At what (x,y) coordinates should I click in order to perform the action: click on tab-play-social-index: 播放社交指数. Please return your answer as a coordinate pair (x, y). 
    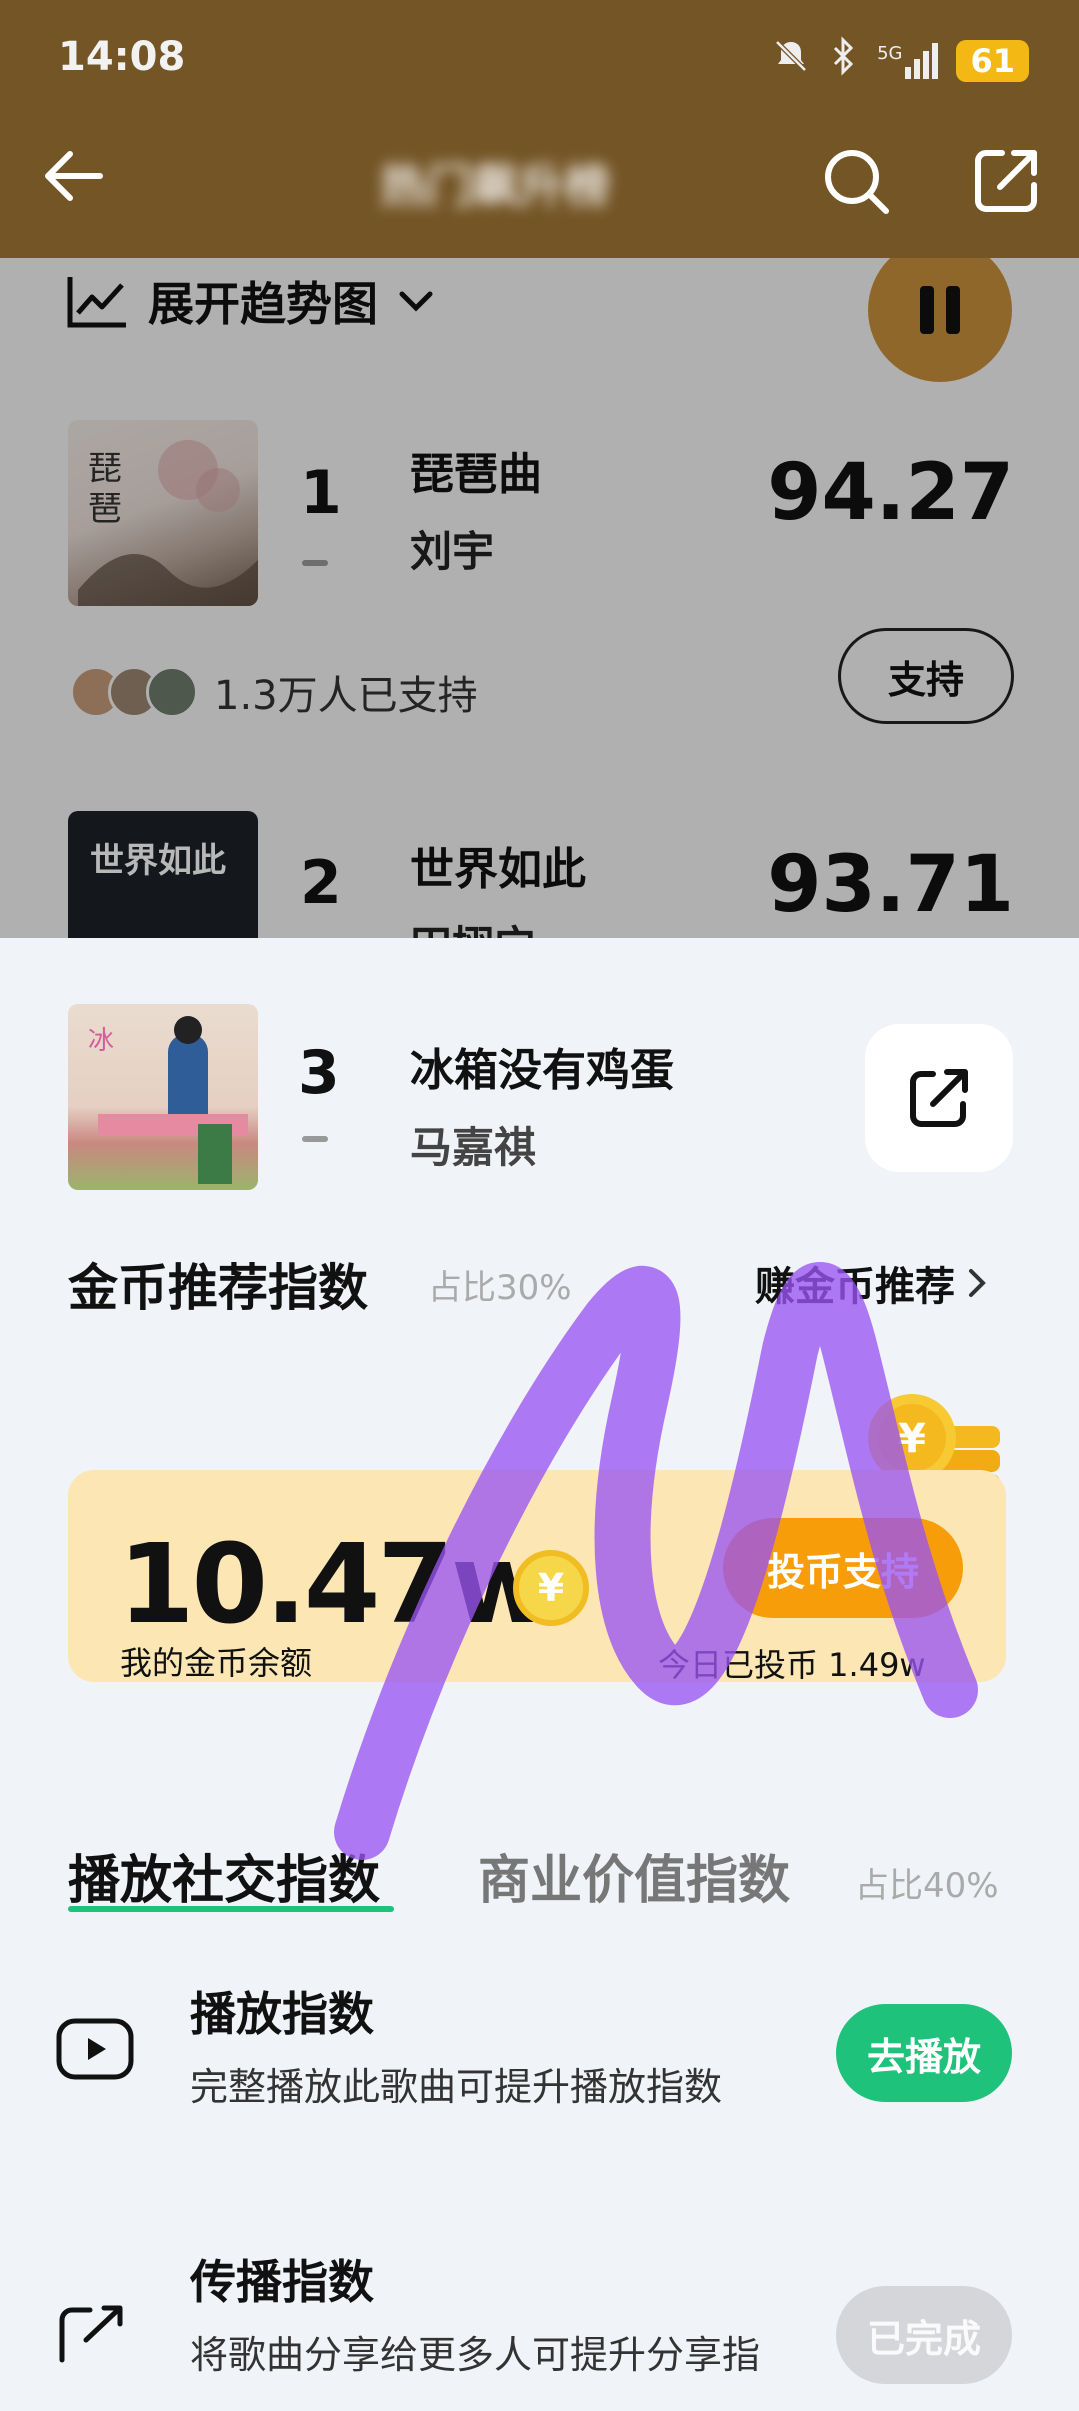
    Looking at the image, I should click on (224, 1875).